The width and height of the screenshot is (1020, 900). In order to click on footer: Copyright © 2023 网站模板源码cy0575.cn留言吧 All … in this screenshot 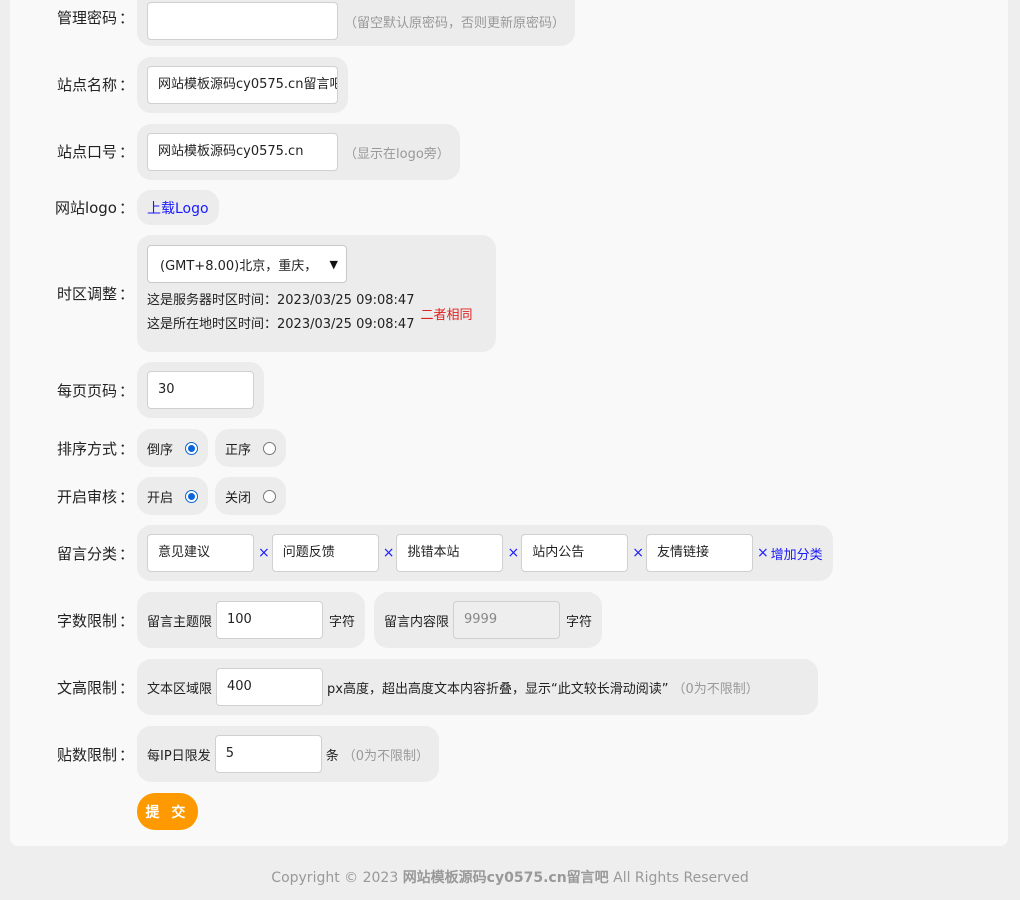, I will do `click(510, 878)`.